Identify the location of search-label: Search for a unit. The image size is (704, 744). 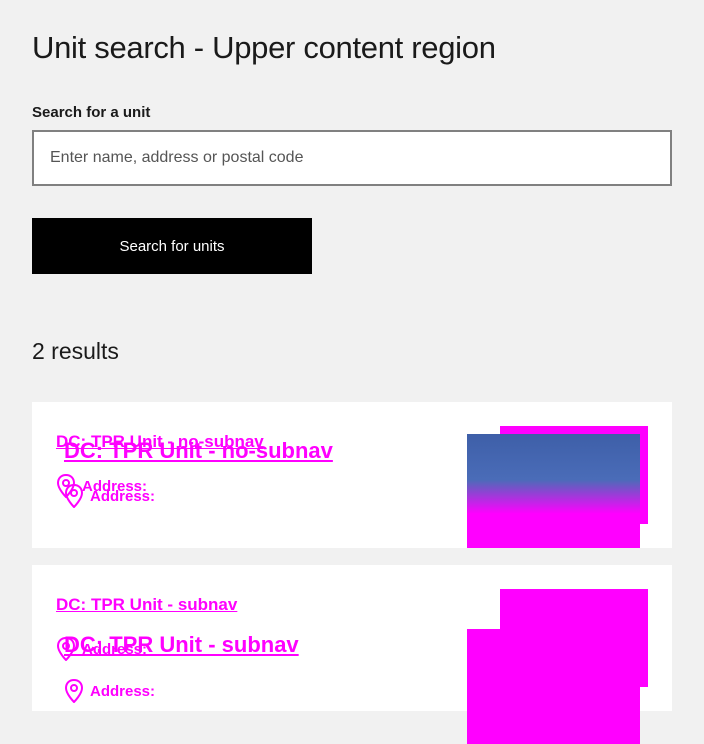
(91, 112).